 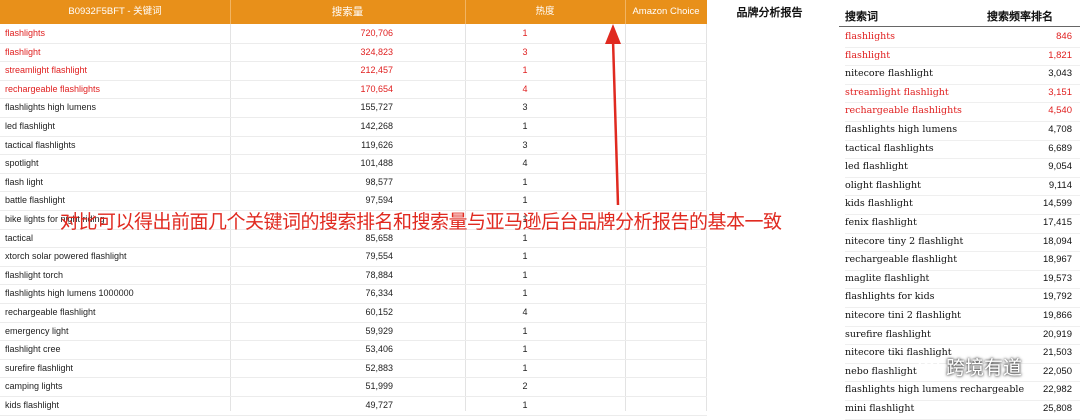 I want to click on table-row: flashlights high lumens 1000000 76,334 1, so click(x=353, y=294).